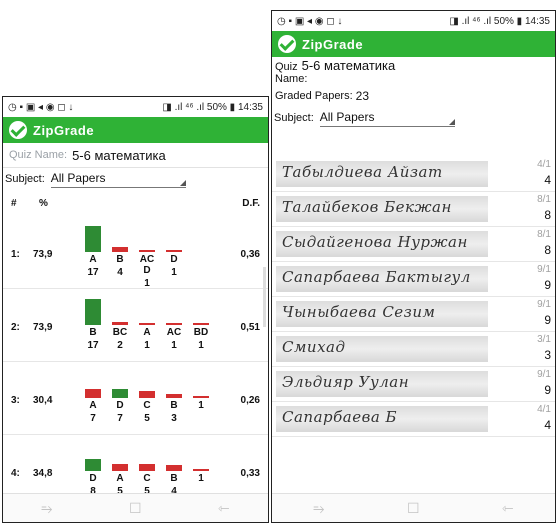 The height and width of the screenshot is (523, 556). I want to click on paper-row: Смихад 3/1 3, so click(413, 349).